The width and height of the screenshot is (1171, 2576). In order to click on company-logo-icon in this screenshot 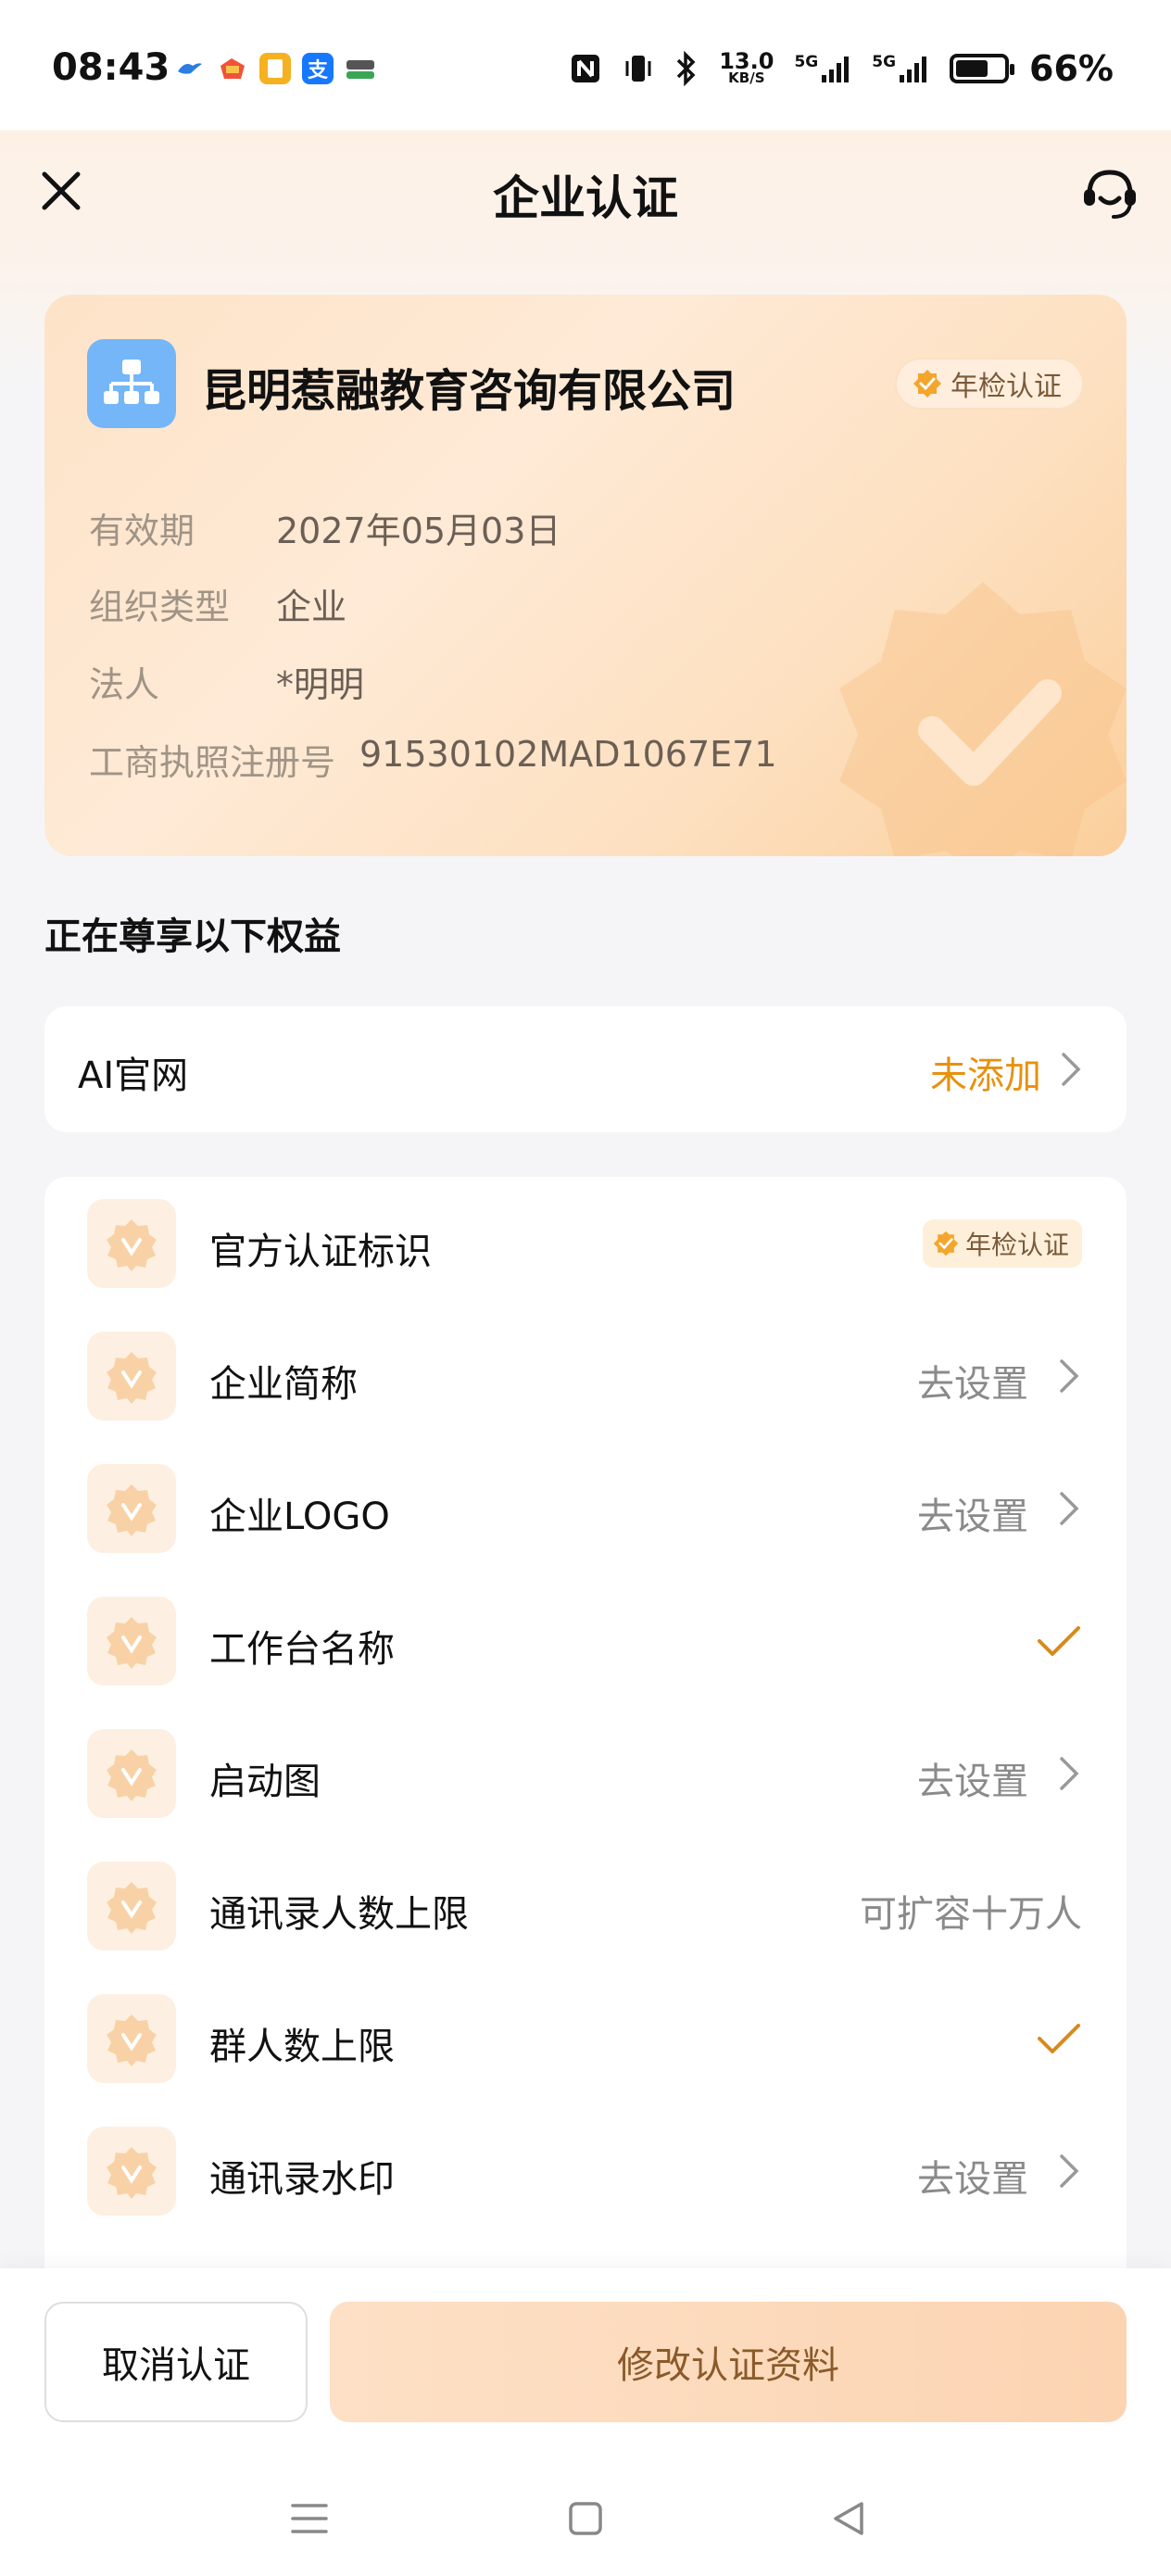, I will do `click(131, 383)`.